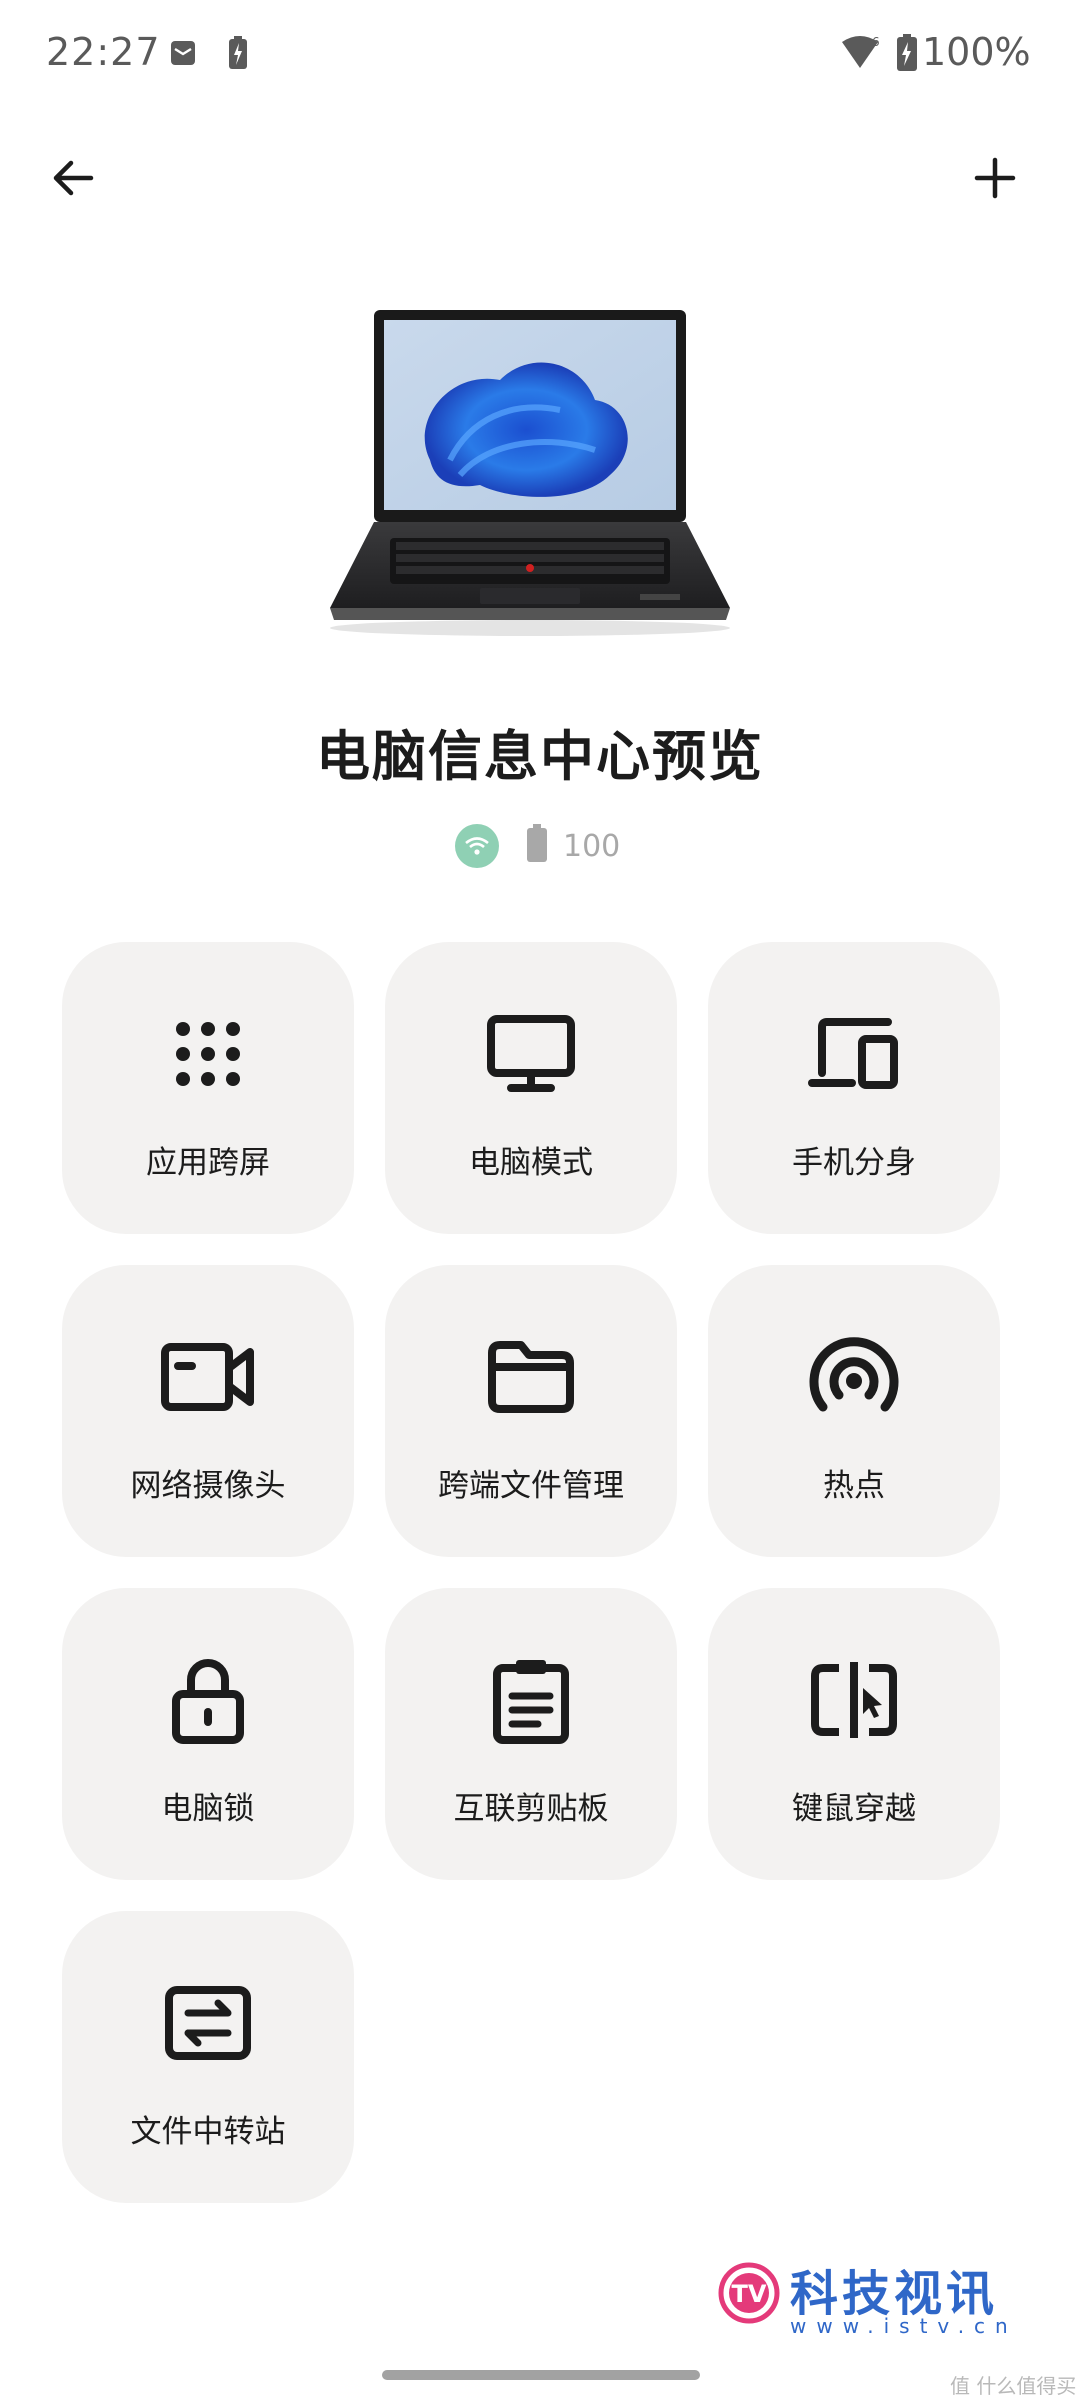  Describe the element at coordinates (531, 1809) in the screenshot. I see `feature-label: 互联剪贴板` at that location.